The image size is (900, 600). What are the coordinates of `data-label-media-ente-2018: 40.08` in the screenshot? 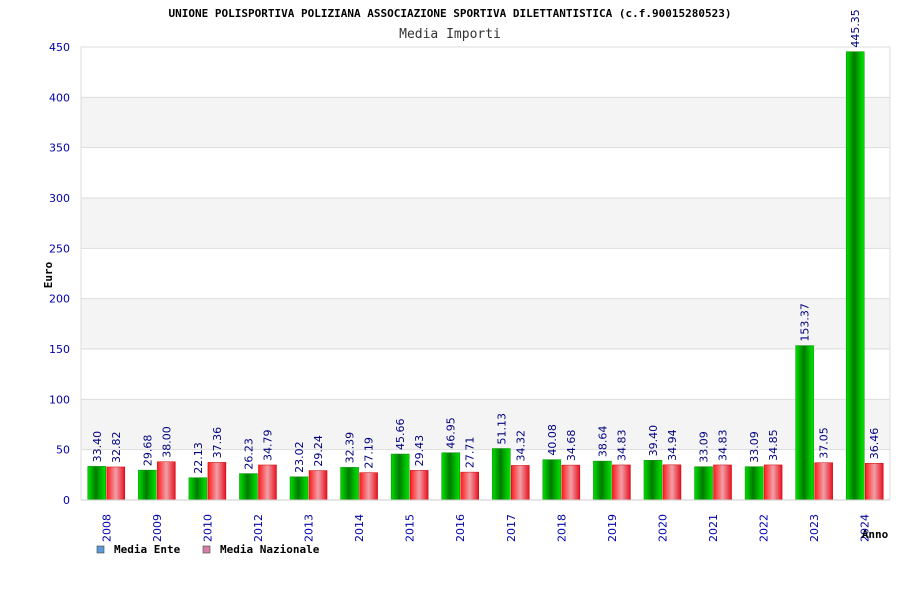 It's located at (552, 440).